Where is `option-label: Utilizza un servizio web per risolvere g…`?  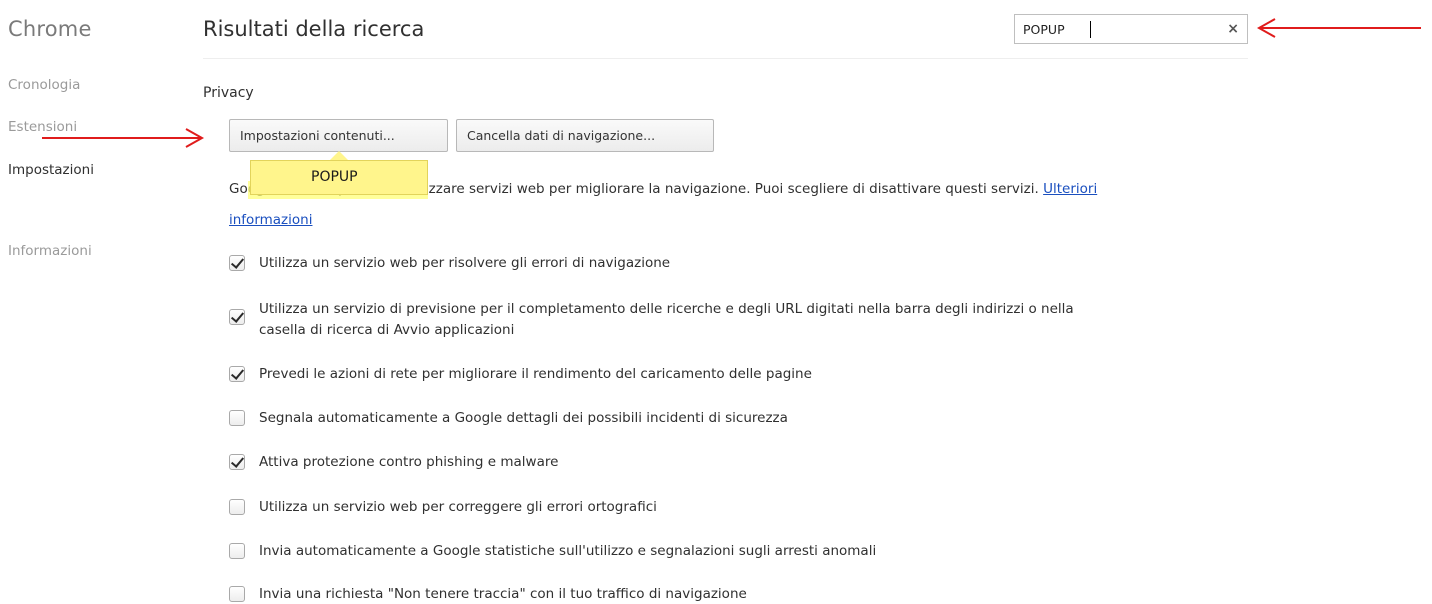 option-label: Utilizza un servizio web per risolvere g… is located at coordinates (465, 263).